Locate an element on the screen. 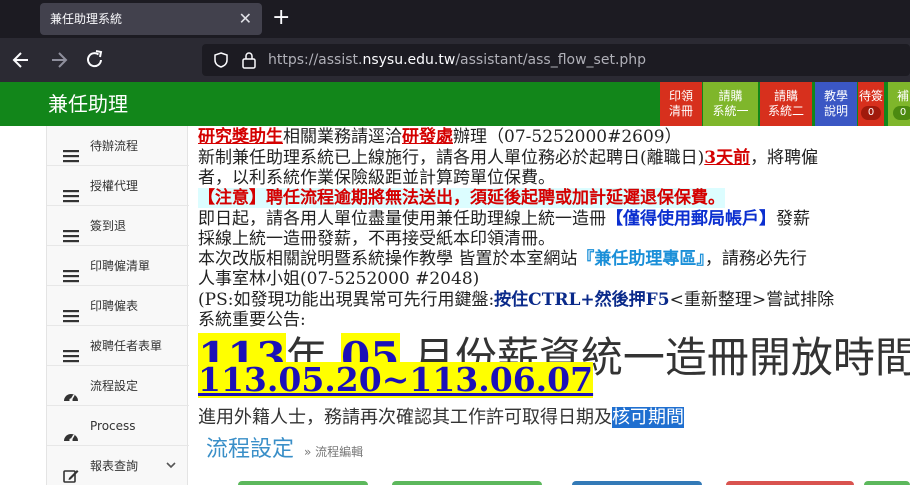 The image size is (910, 485). header-button-label: 待簽 is located at coordinates (870, 96).